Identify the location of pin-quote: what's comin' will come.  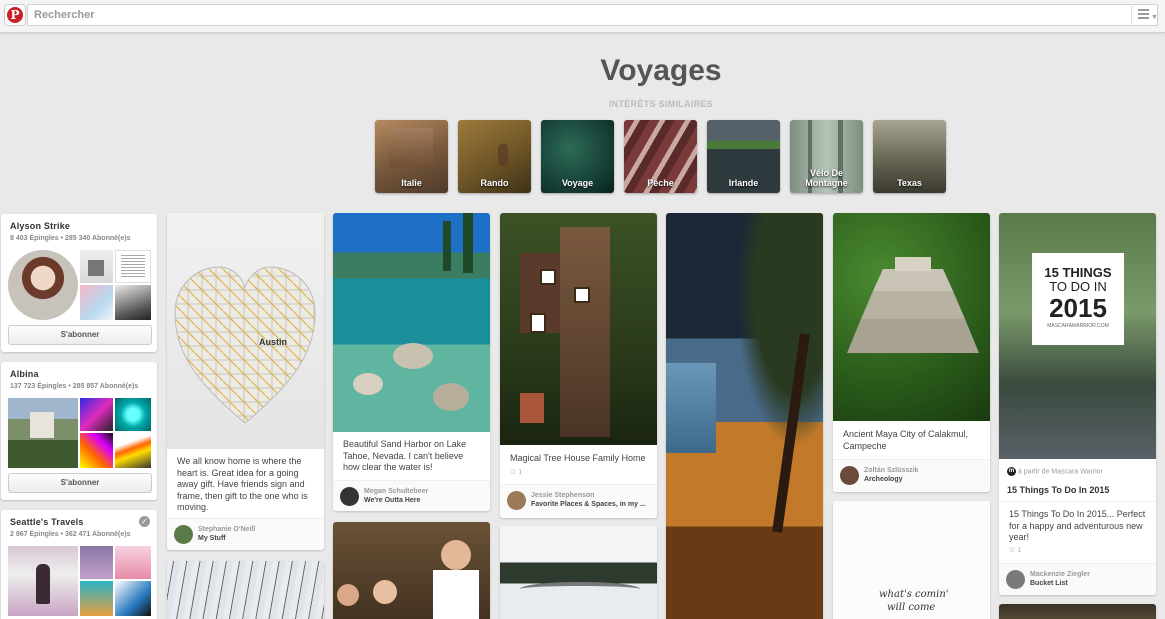
(911, 560).